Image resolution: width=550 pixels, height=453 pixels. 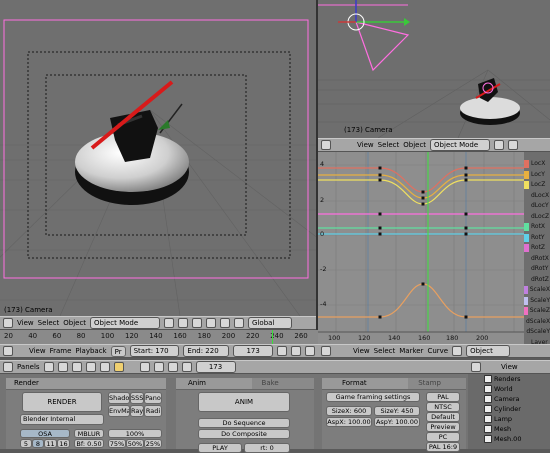 I want to click on stamp-tab: Stamp, so click(x=437, y=383).